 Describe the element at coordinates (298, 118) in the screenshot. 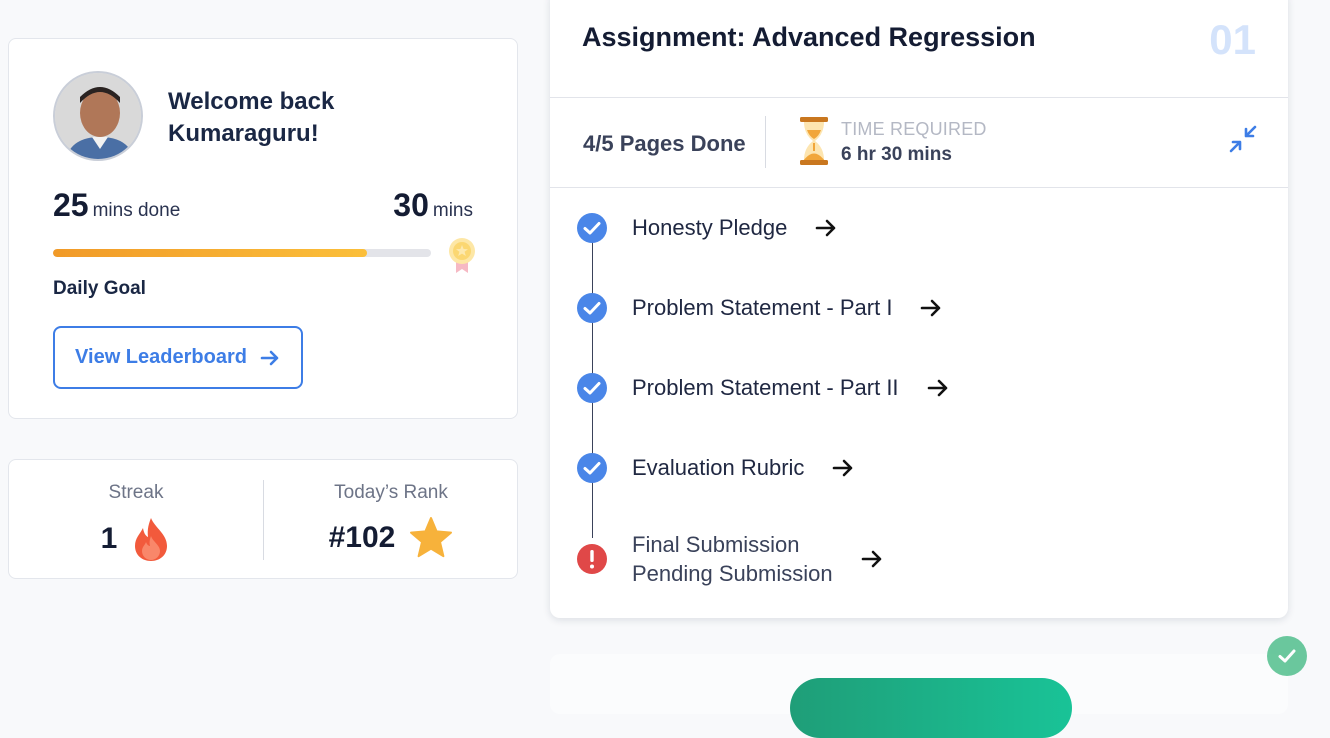

I see `welcome-message: Welcome back Kumaraguru!` at that location.